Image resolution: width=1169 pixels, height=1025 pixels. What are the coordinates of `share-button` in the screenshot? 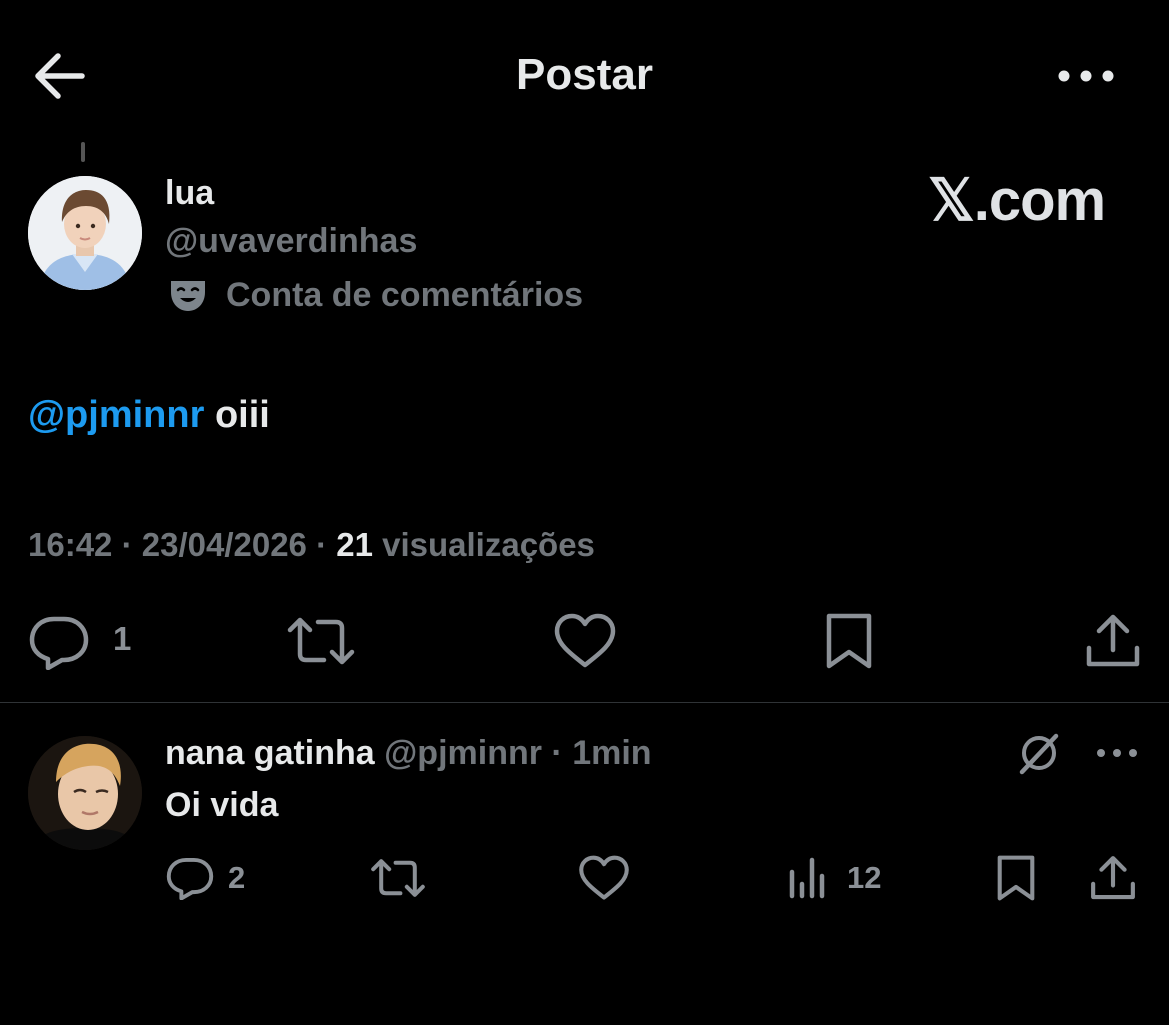 It's located at (1113, 641).